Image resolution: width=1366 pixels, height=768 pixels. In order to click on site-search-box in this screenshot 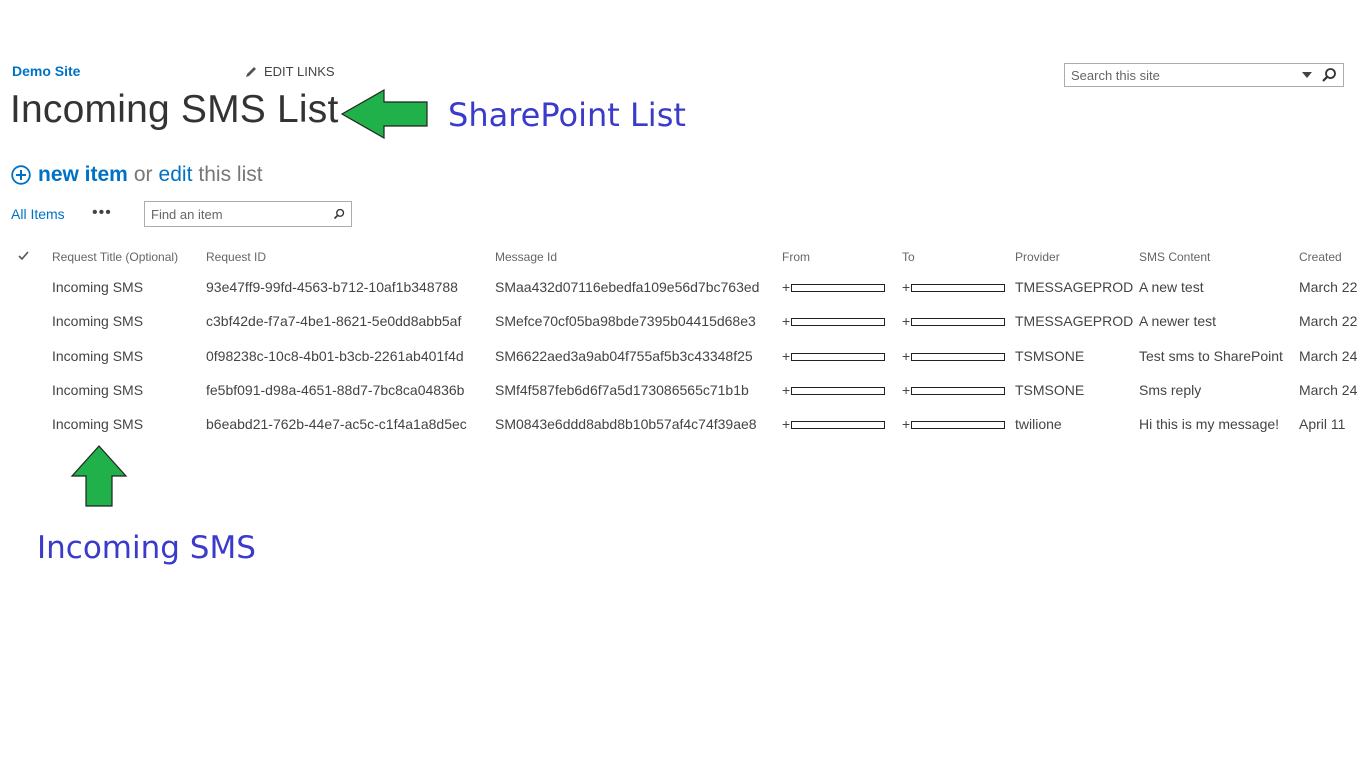, I will do `click(1204, 75)`.